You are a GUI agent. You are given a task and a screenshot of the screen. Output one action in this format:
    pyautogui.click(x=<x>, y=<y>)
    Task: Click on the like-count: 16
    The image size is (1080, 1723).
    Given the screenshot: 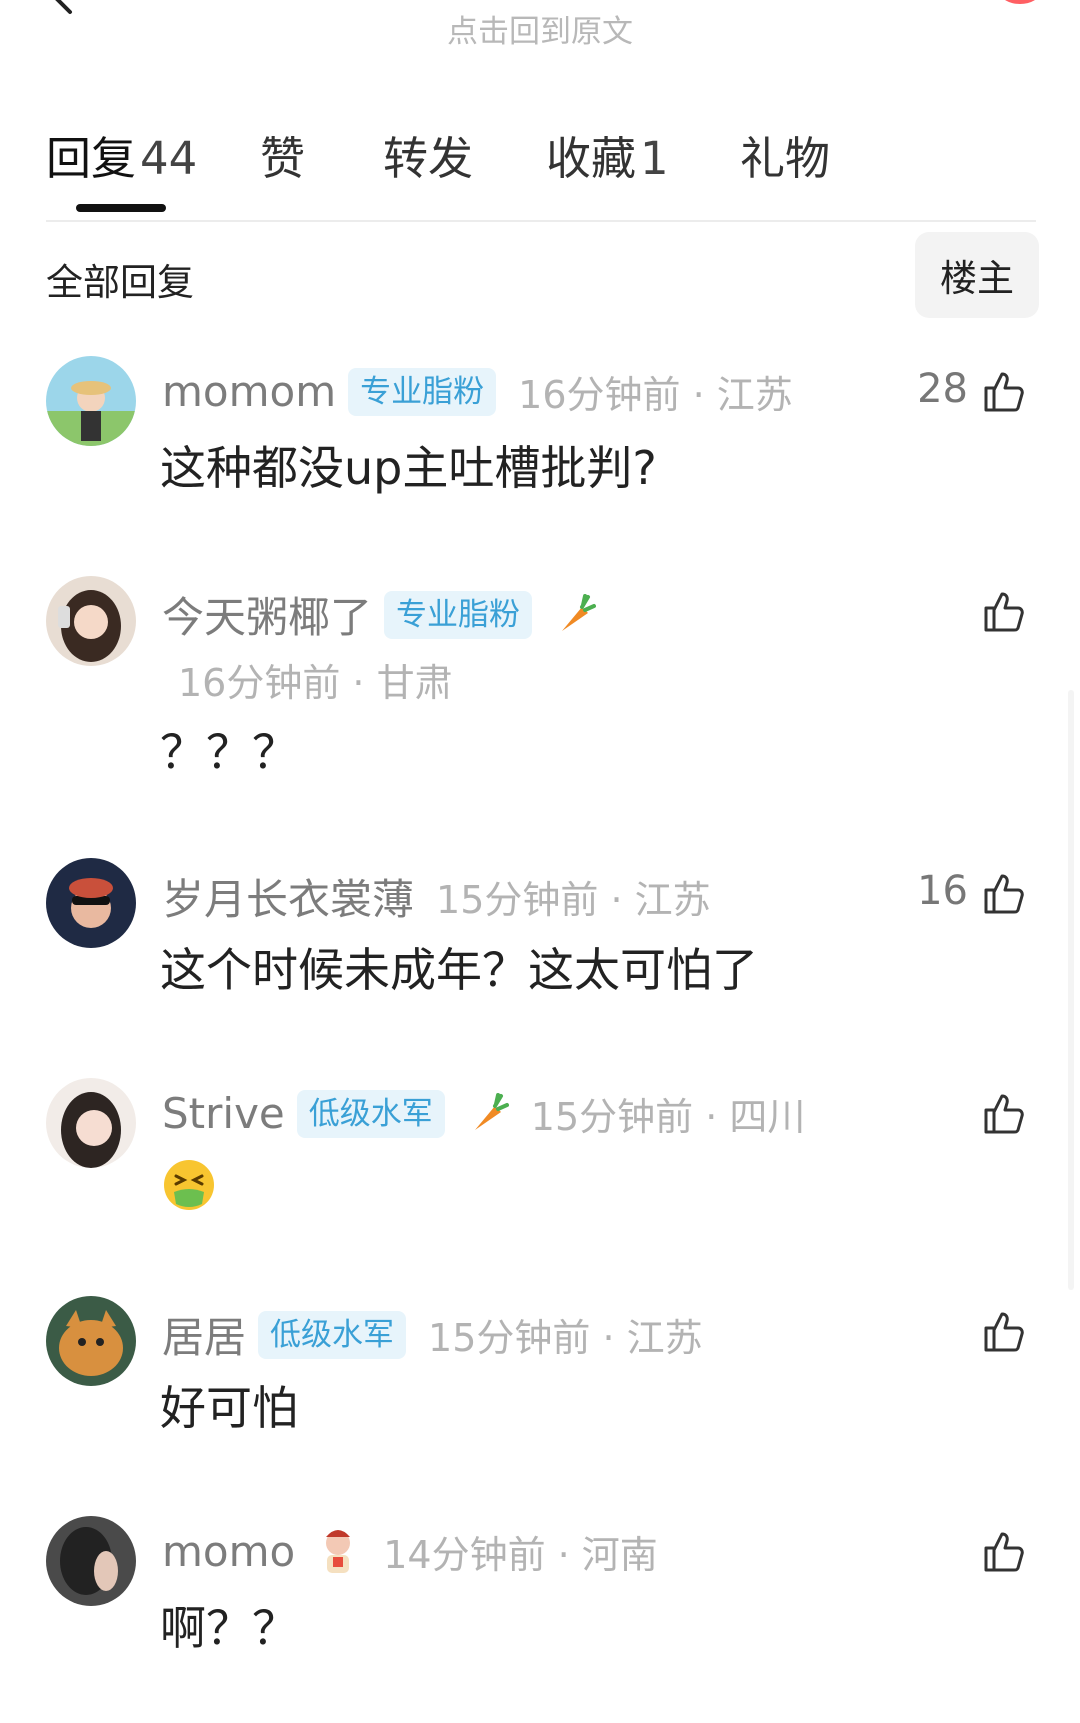 What is the action you would take?
    pyautogui.click(x=942, y=891)
    